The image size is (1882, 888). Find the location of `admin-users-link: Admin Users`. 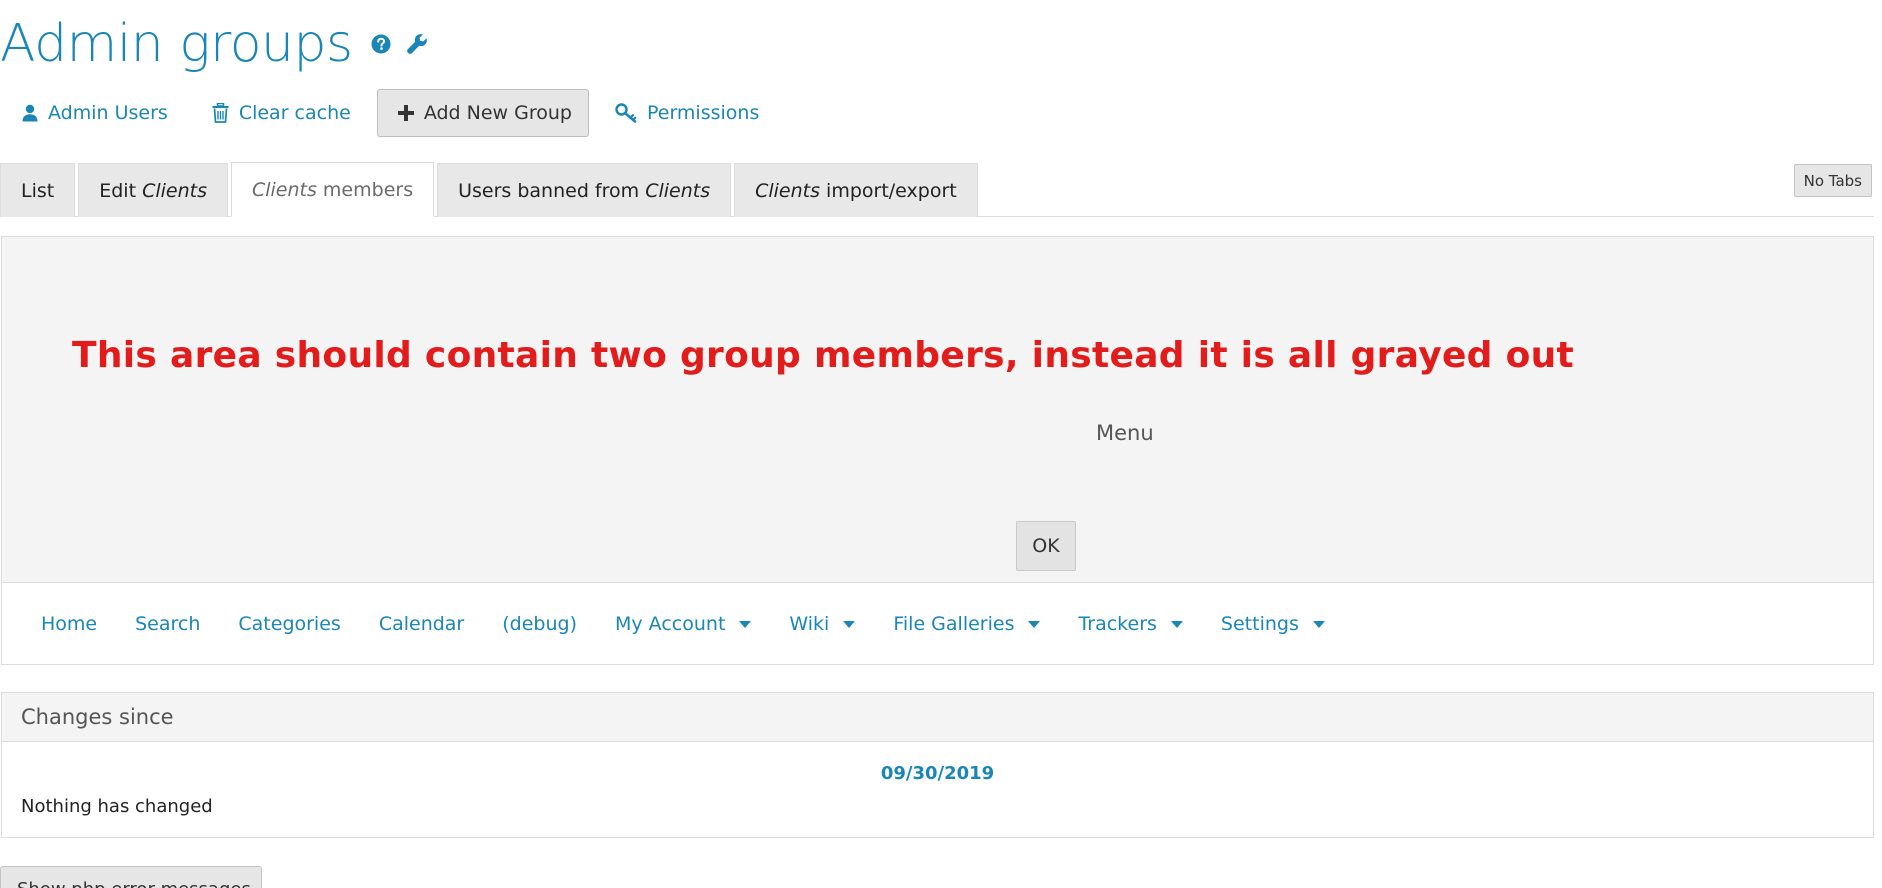

admin-users-link: Admin Users is located at coordinates (95, 113).